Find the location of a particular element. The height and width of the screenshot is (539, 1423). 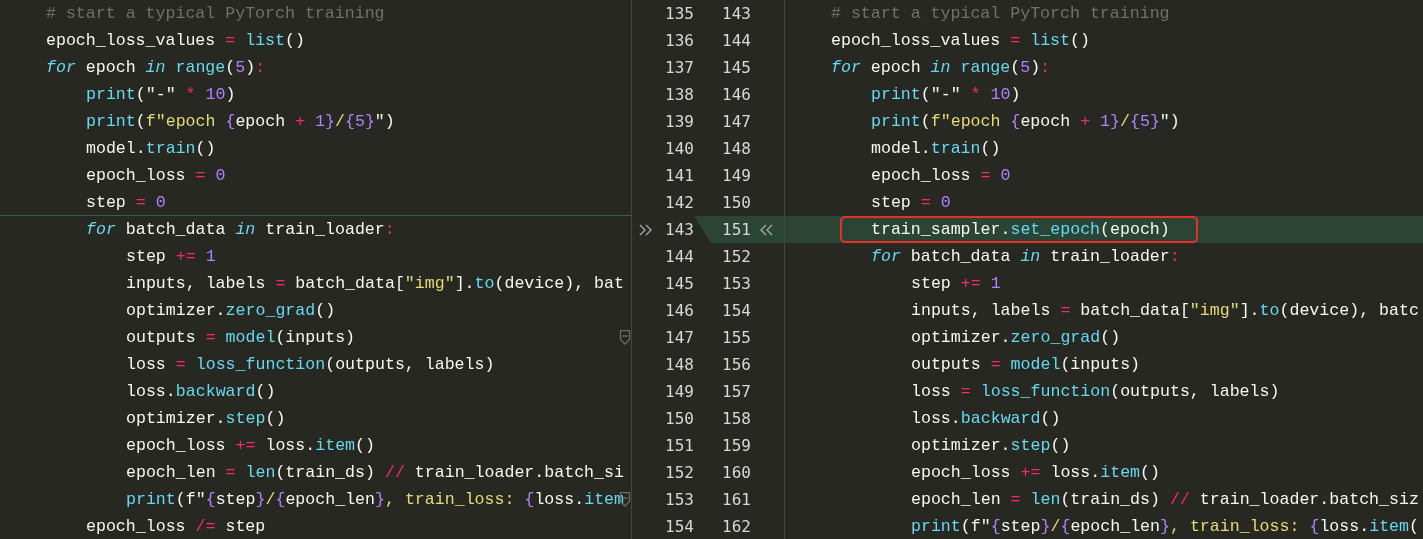

code-line: print(f"{step}/{epoch_len}, train_loss: {loss.item( is located at coordinates (1165, 527).